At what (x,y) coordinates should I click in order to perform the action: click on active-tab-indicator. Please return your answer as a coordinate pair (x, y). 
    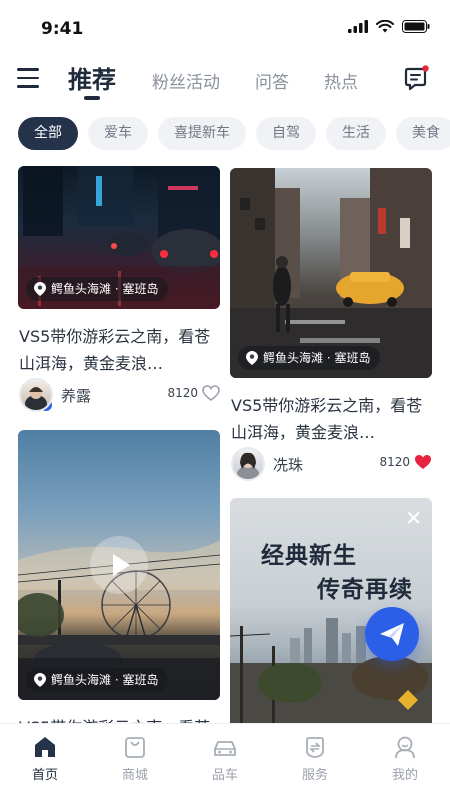
    Looking at the image, I should click on (92, 98).